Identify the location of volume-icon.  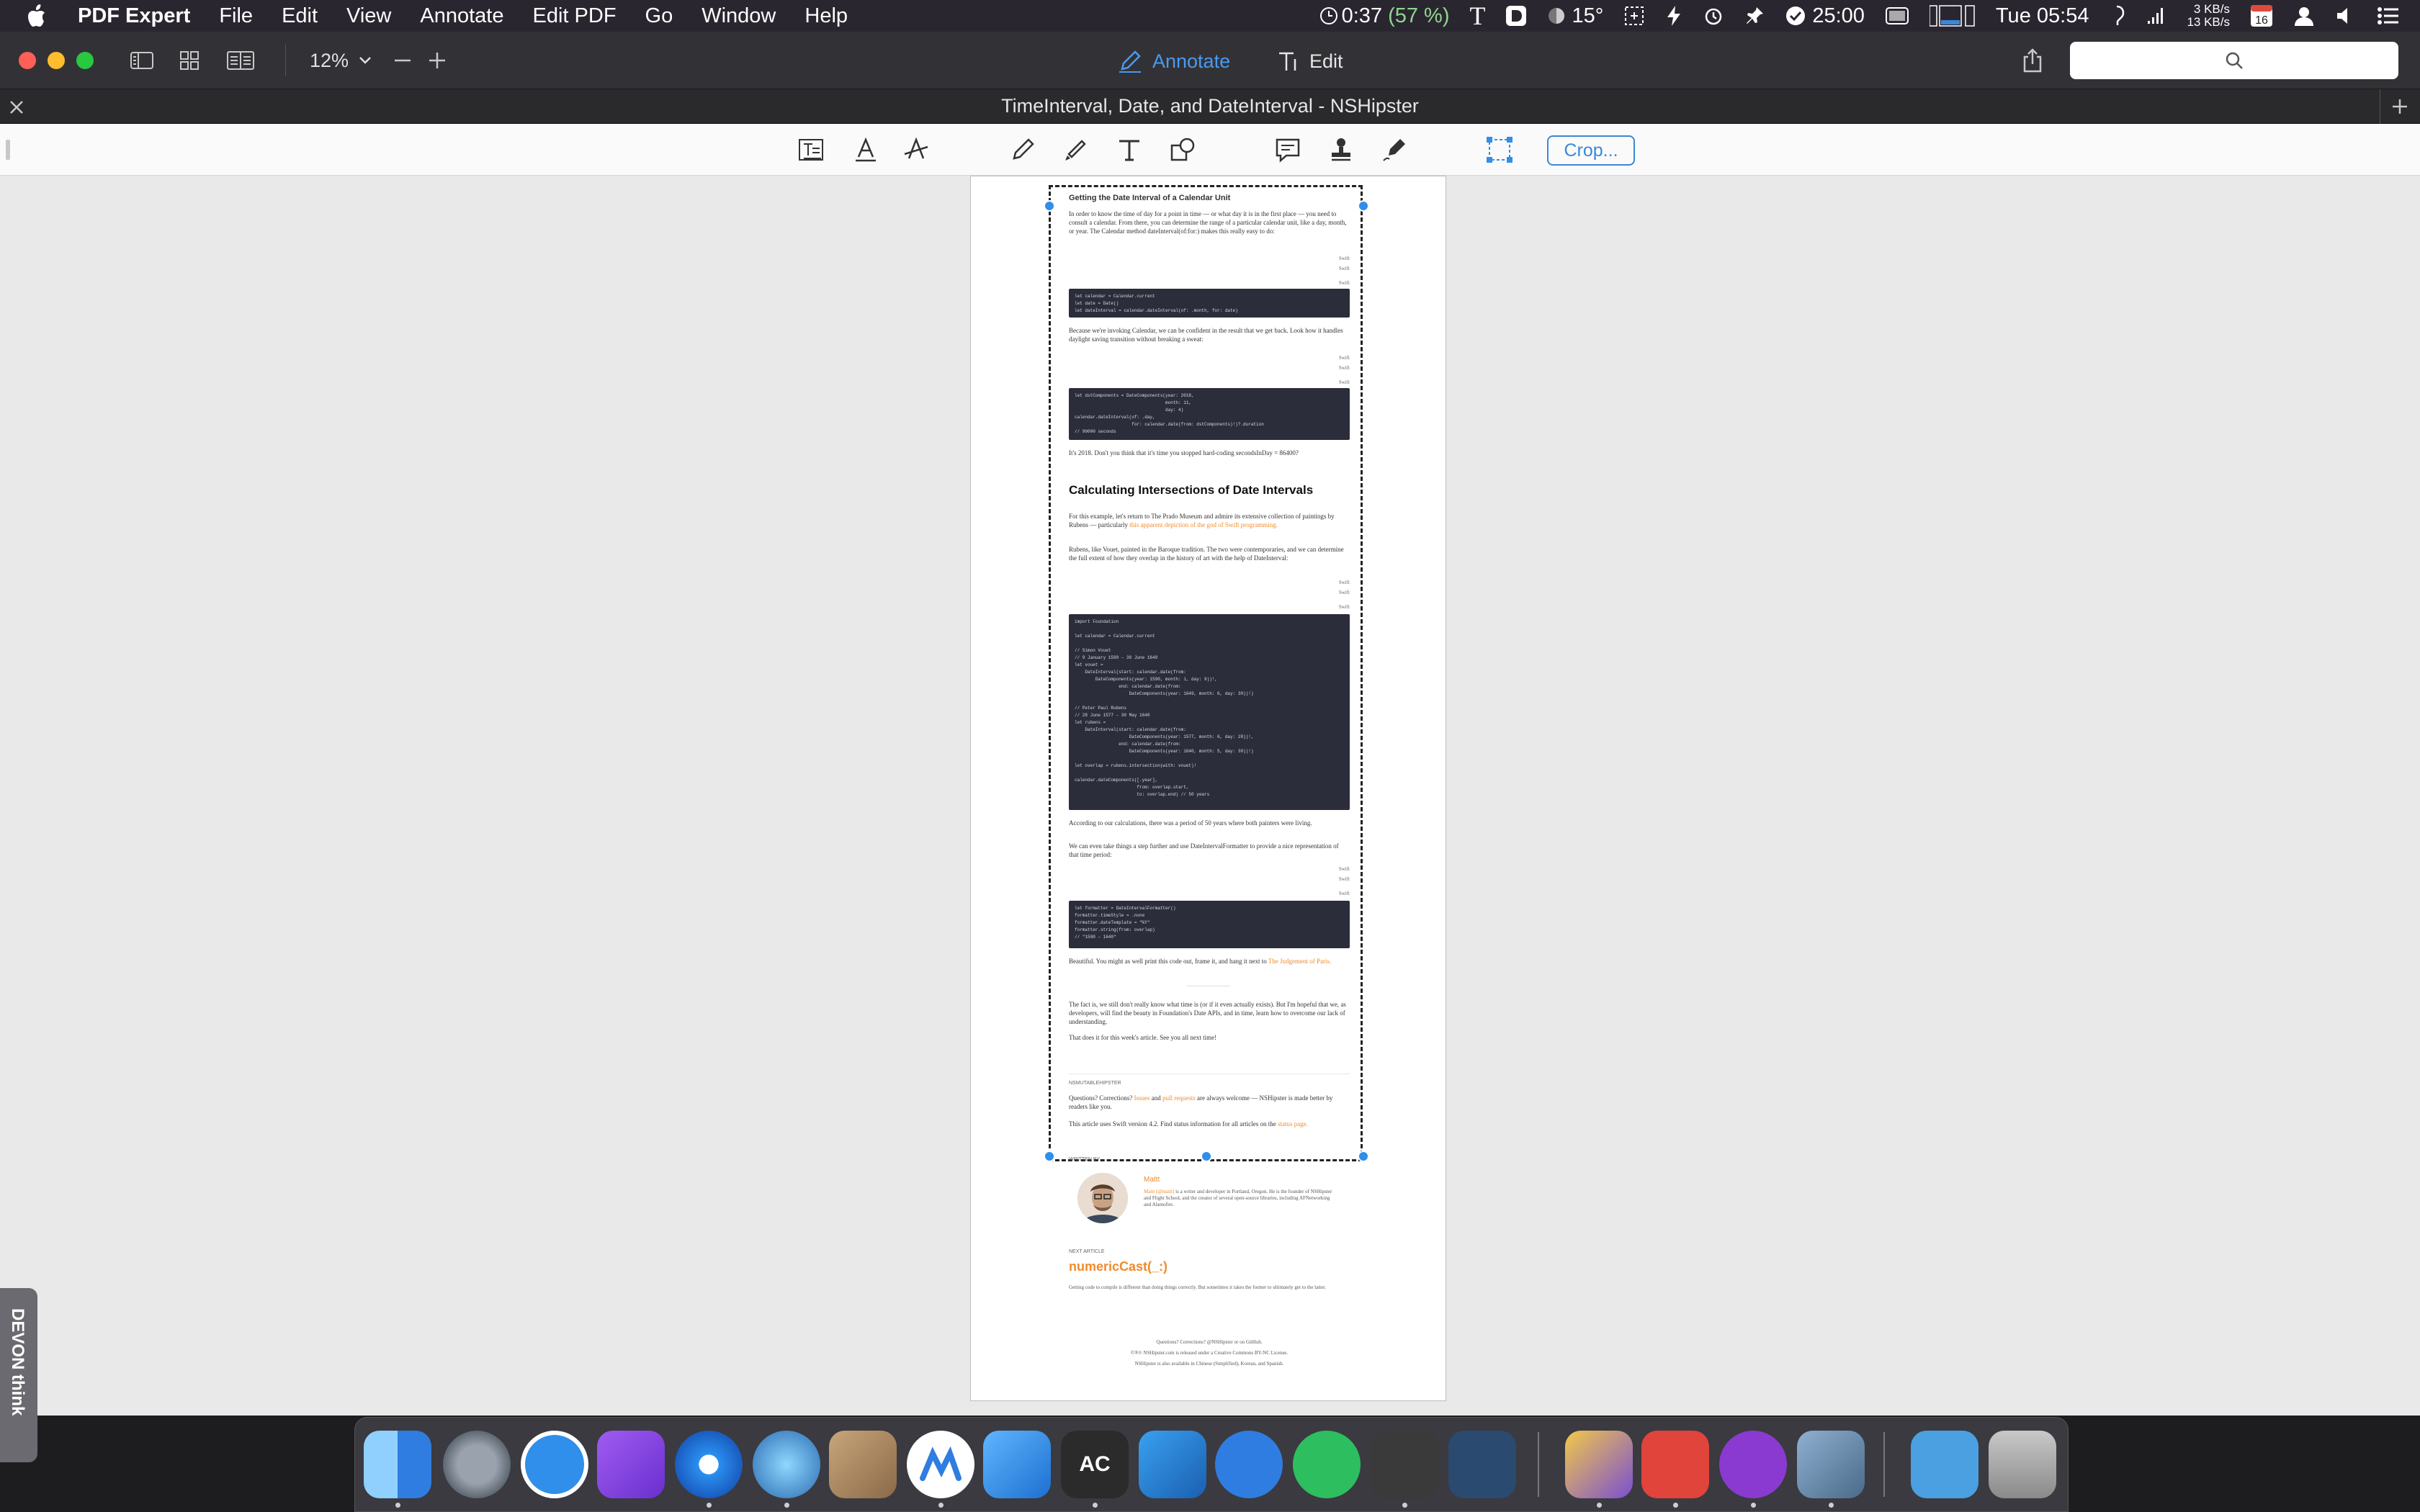
(2346, 16).